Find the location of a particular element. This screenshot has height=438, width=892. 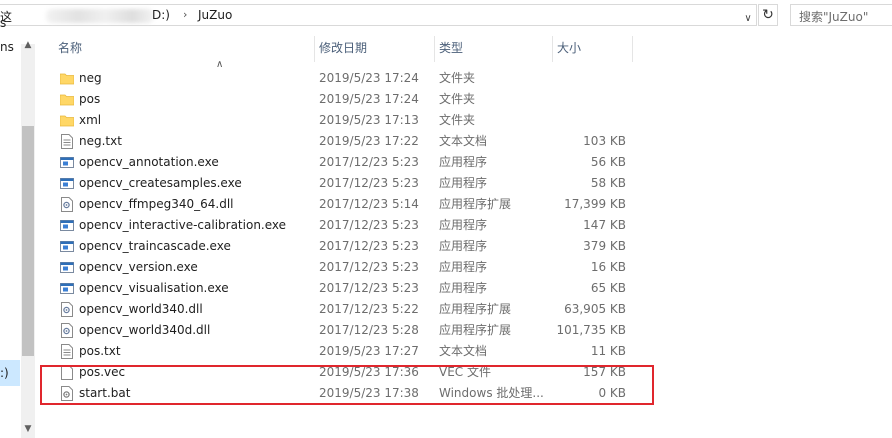

address-bar: 这 D:) › JuZuo ∨ is located at coordinates (378, 15).